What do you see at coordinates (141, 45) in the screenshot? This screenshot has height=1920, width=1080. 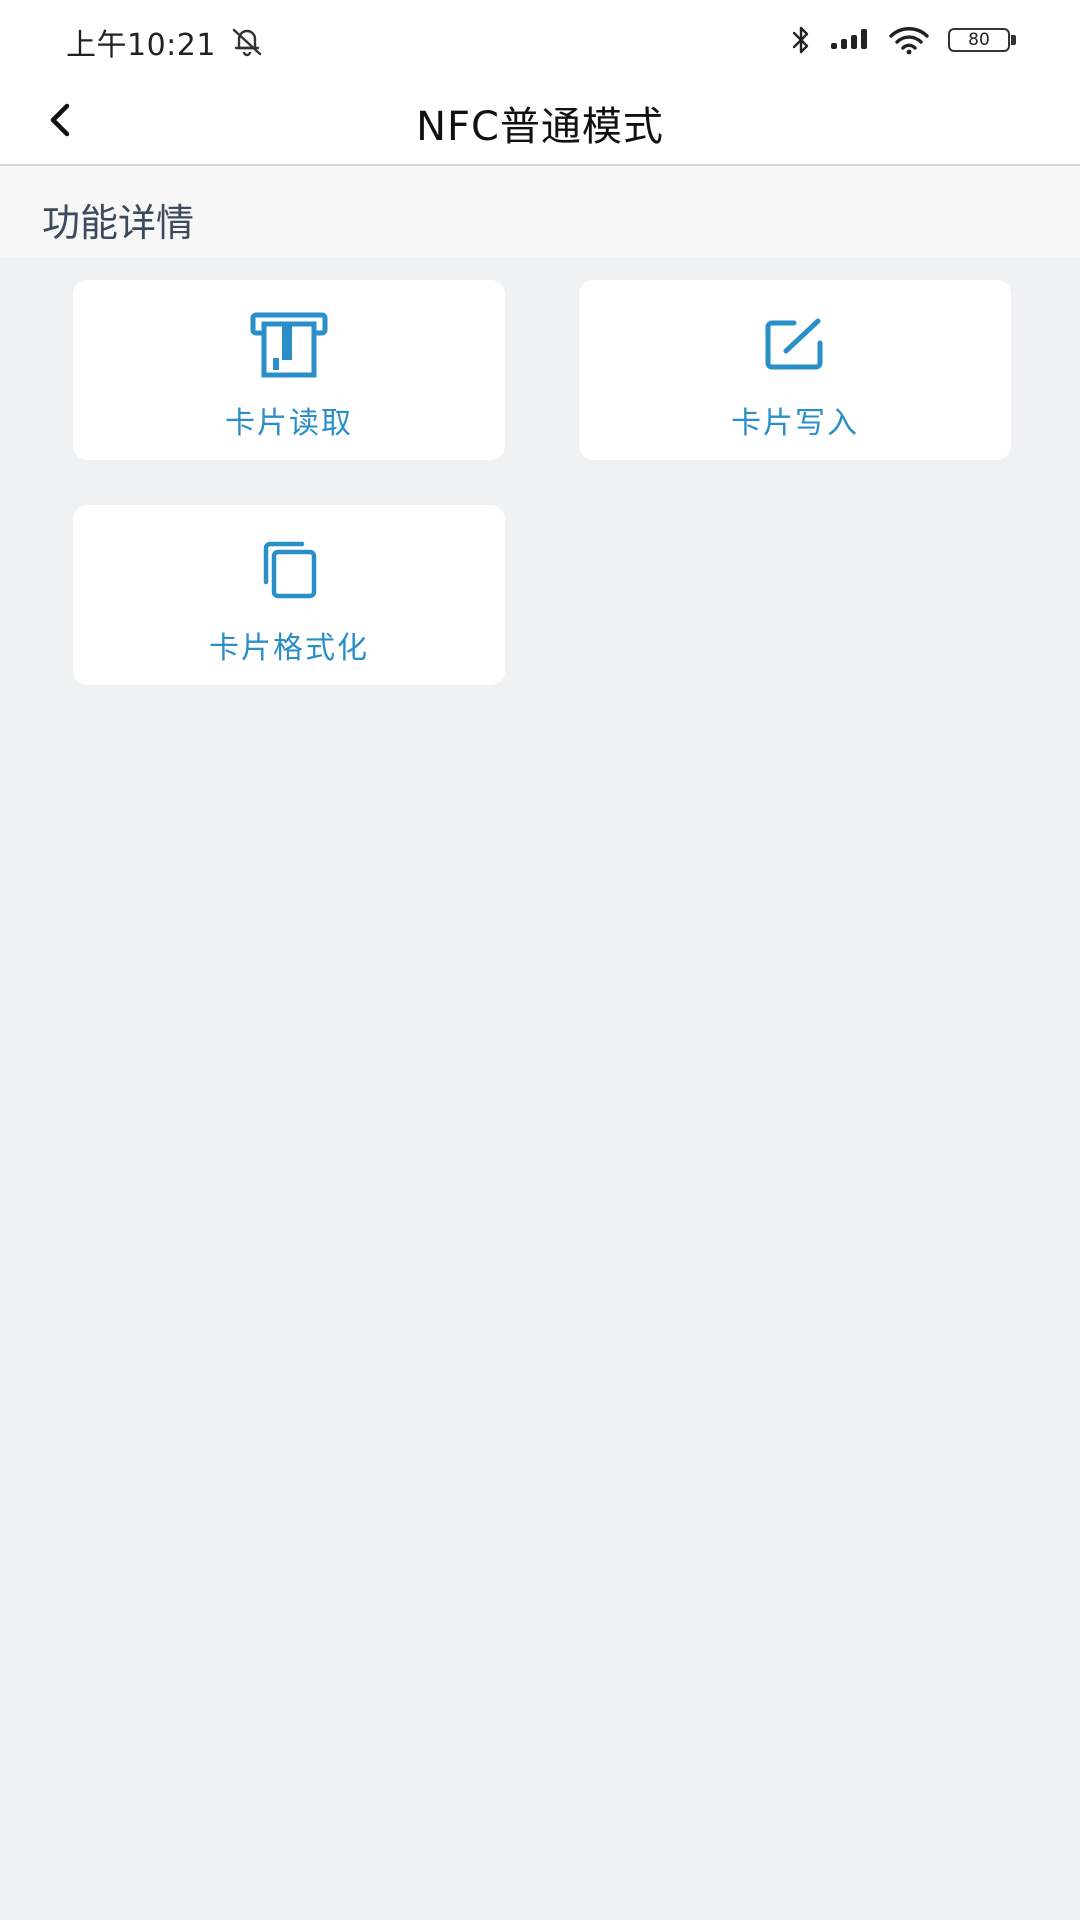 I see `status-time: 上午10:21` at bounding box center [141, 45].